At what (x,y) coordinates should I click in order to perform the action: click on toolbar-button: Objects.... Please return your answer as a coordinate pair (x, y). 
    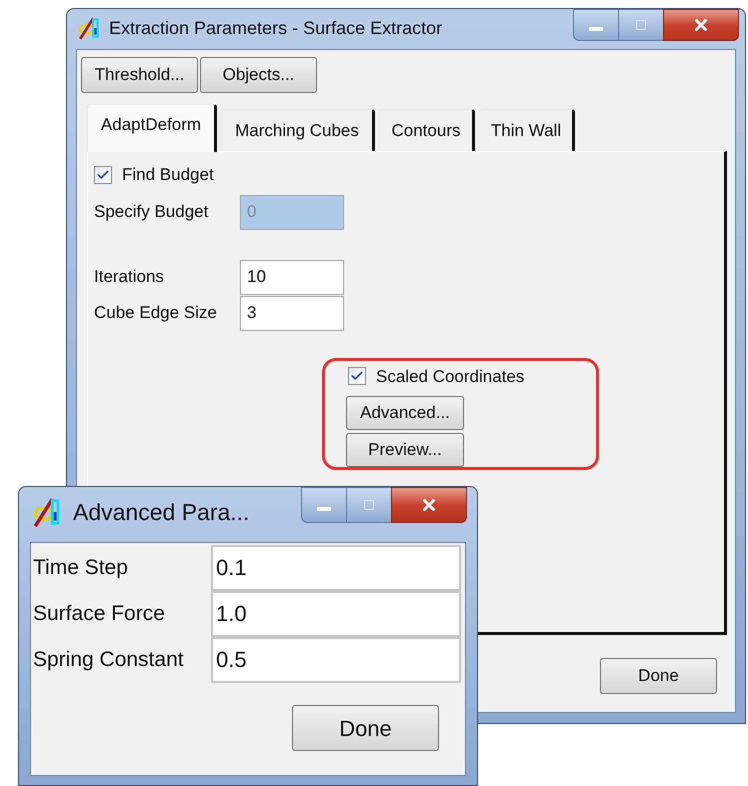
    Looking at the image, I should click on (258, 75).